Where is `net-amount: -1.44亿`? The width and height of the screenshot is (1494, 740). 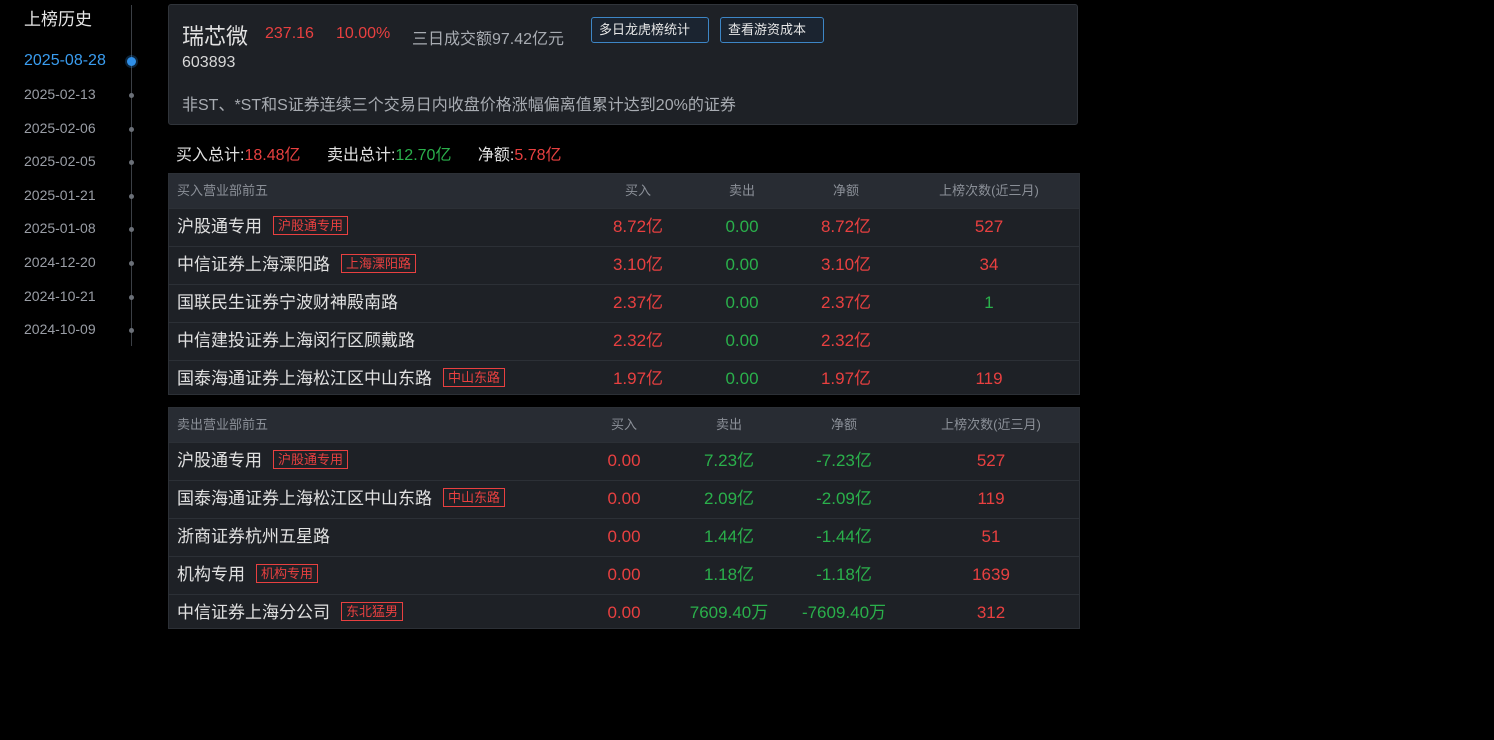 net-amount: -1.44亿 is located at coordinates (844, 536).